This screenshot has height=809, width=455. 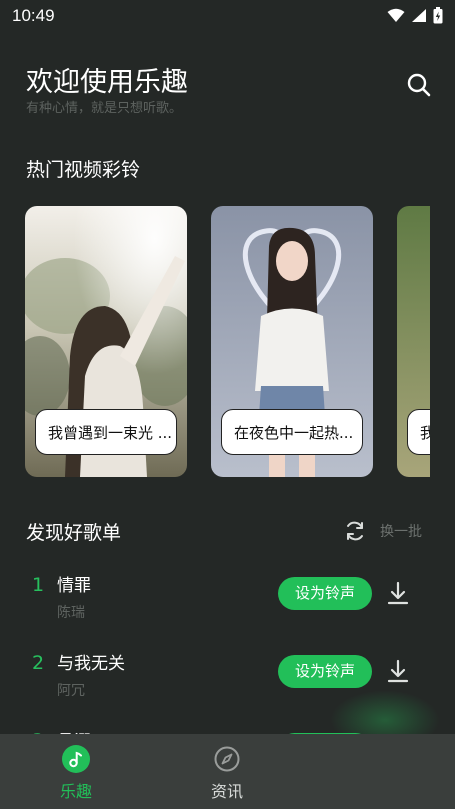 What do you see at coordinates (83, 170) in the screenshot?
I see `video-section-title: 热门视频彩铃` at bounding box center [83, 170].